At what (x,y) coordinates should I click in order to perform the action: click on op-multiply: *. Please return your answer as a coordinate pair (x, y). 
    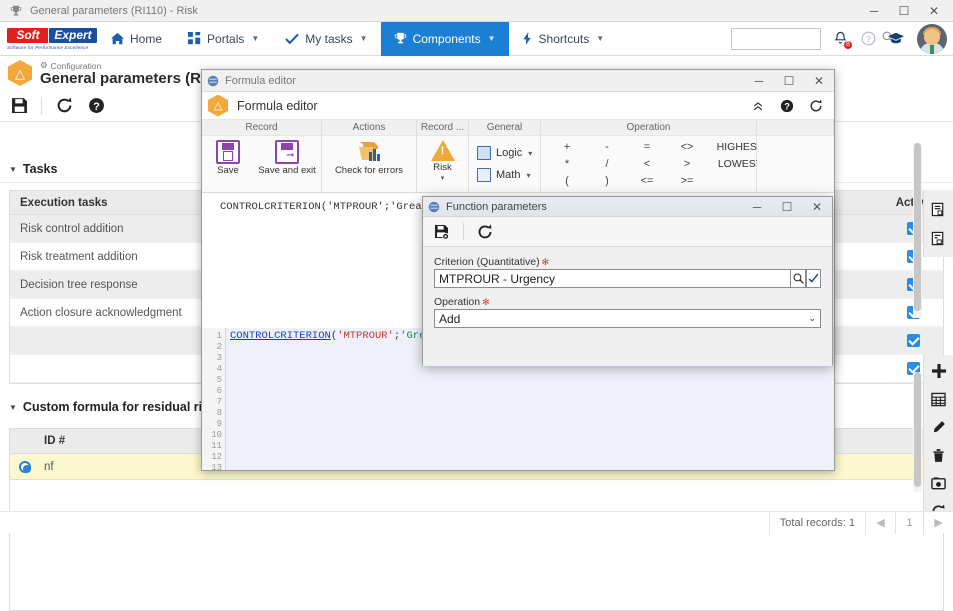
    Looking at the image, I should click on (567, 164).